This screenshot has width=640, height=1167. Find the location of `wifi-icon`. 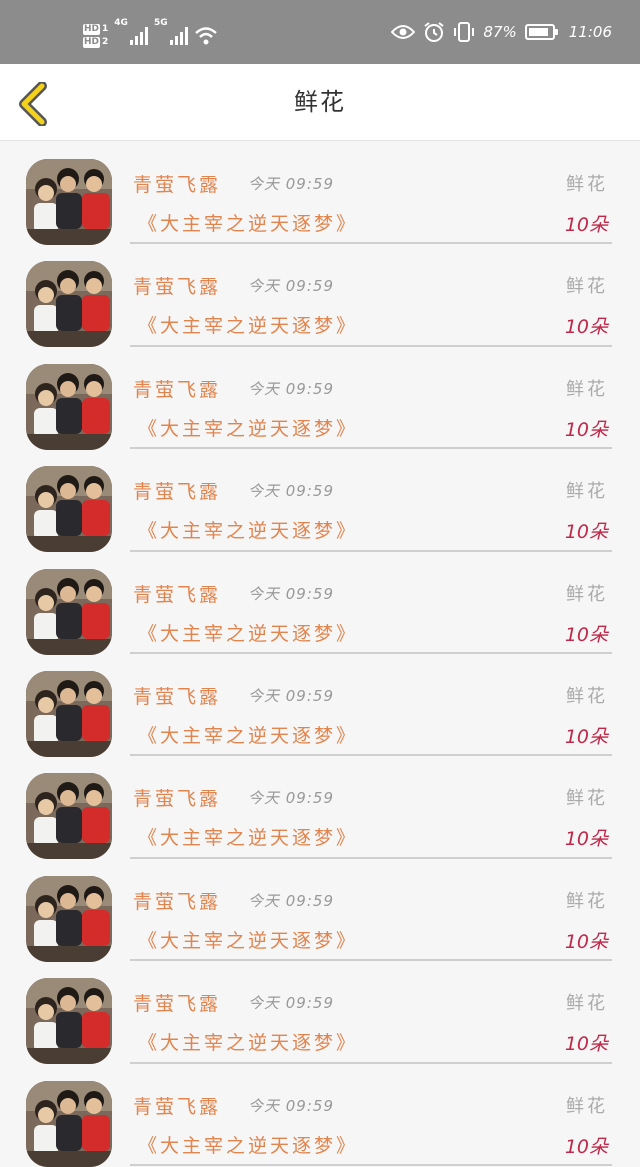

wifi-icon is located at coordinates (205, 36).